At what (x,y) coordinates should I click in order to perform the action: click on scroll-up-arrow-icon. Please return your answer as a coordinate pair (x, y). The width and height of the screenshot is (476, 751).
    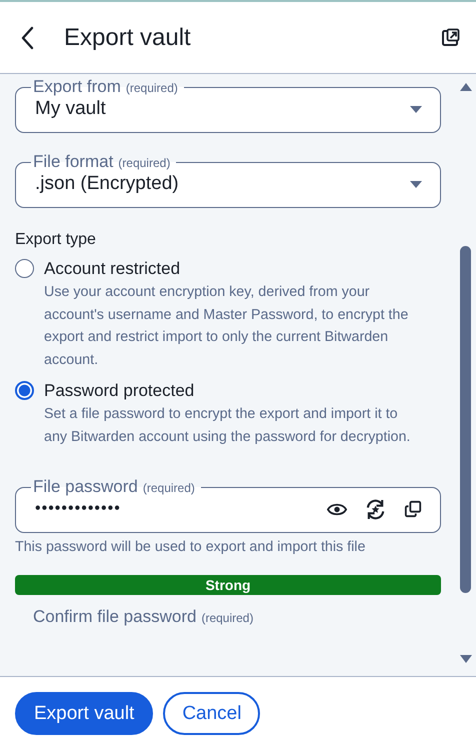
    Looking at the image, I should click on (466, 87).